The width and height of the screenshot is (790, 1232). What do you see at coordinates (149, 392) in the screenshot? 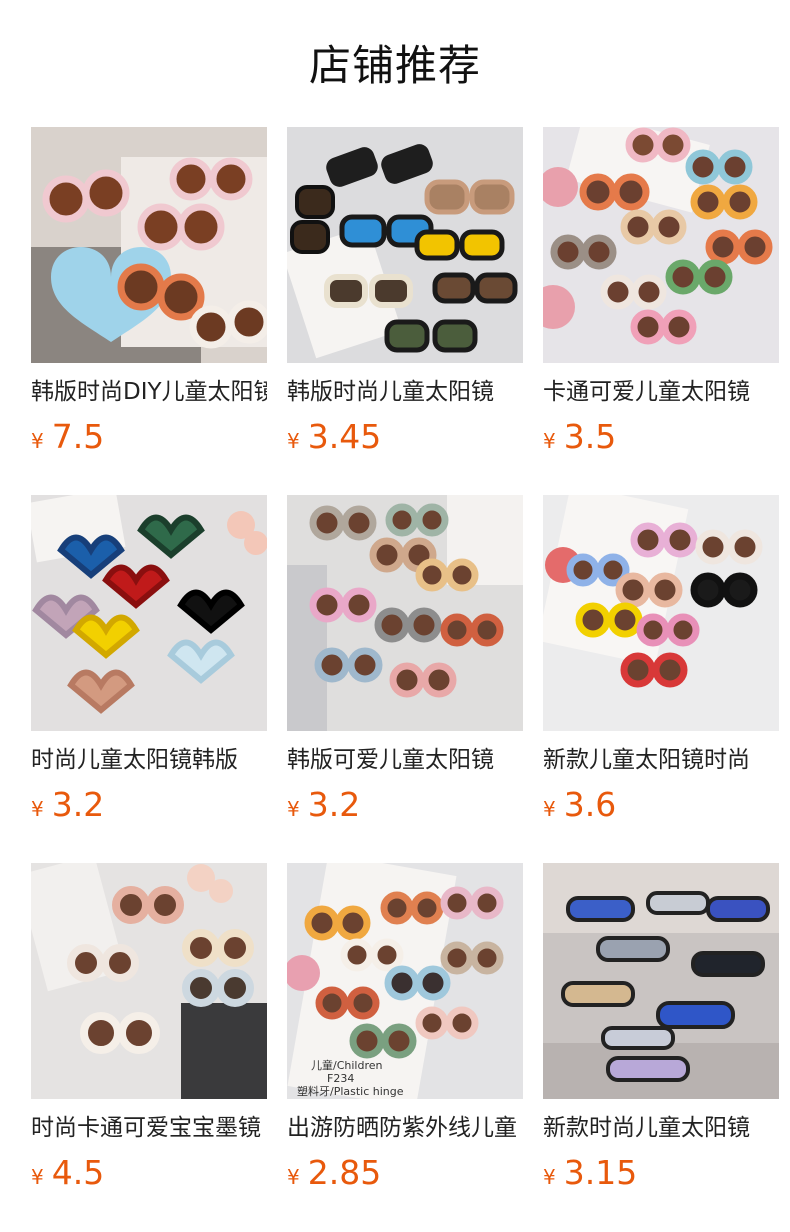
I see `product-name: 韩版时尚DIY儿童太阳镜` at bounding box center [149, 392].